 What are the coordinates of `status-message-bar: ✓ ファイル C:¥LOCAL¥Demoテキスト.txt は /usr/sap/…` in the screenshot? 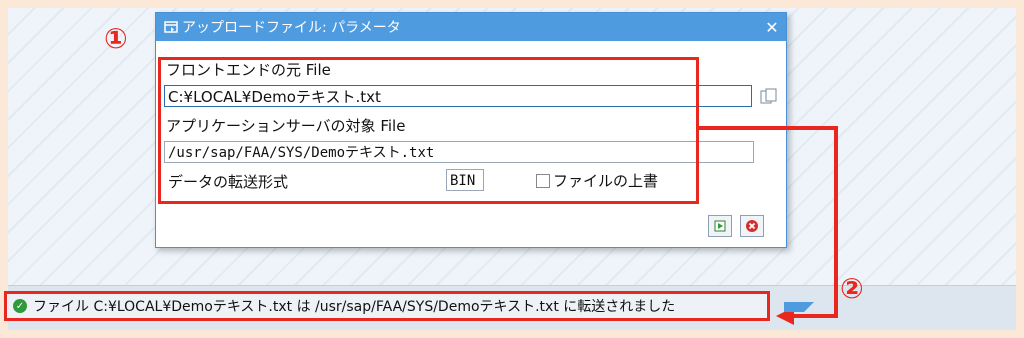 It's located at (387, 306).